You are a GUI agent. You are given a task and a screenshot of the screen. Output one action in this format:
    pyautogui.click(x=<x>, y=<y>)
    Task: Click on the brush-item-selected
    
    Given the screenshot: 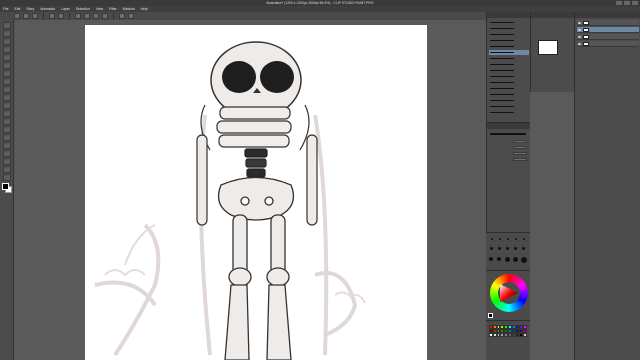 What is the action you would take?
    pyautogui.click(x=509, y=52)
    